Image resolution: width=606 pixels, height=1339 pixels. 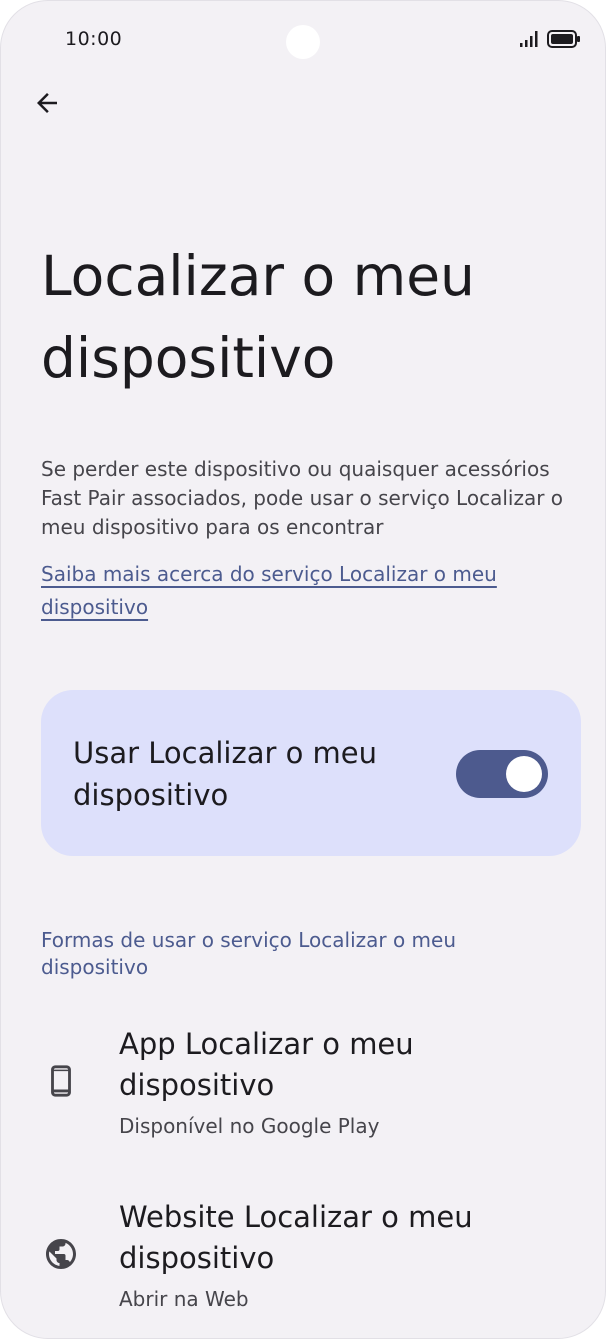 I want to click on phone-icon, so click(x=61, y=1081).